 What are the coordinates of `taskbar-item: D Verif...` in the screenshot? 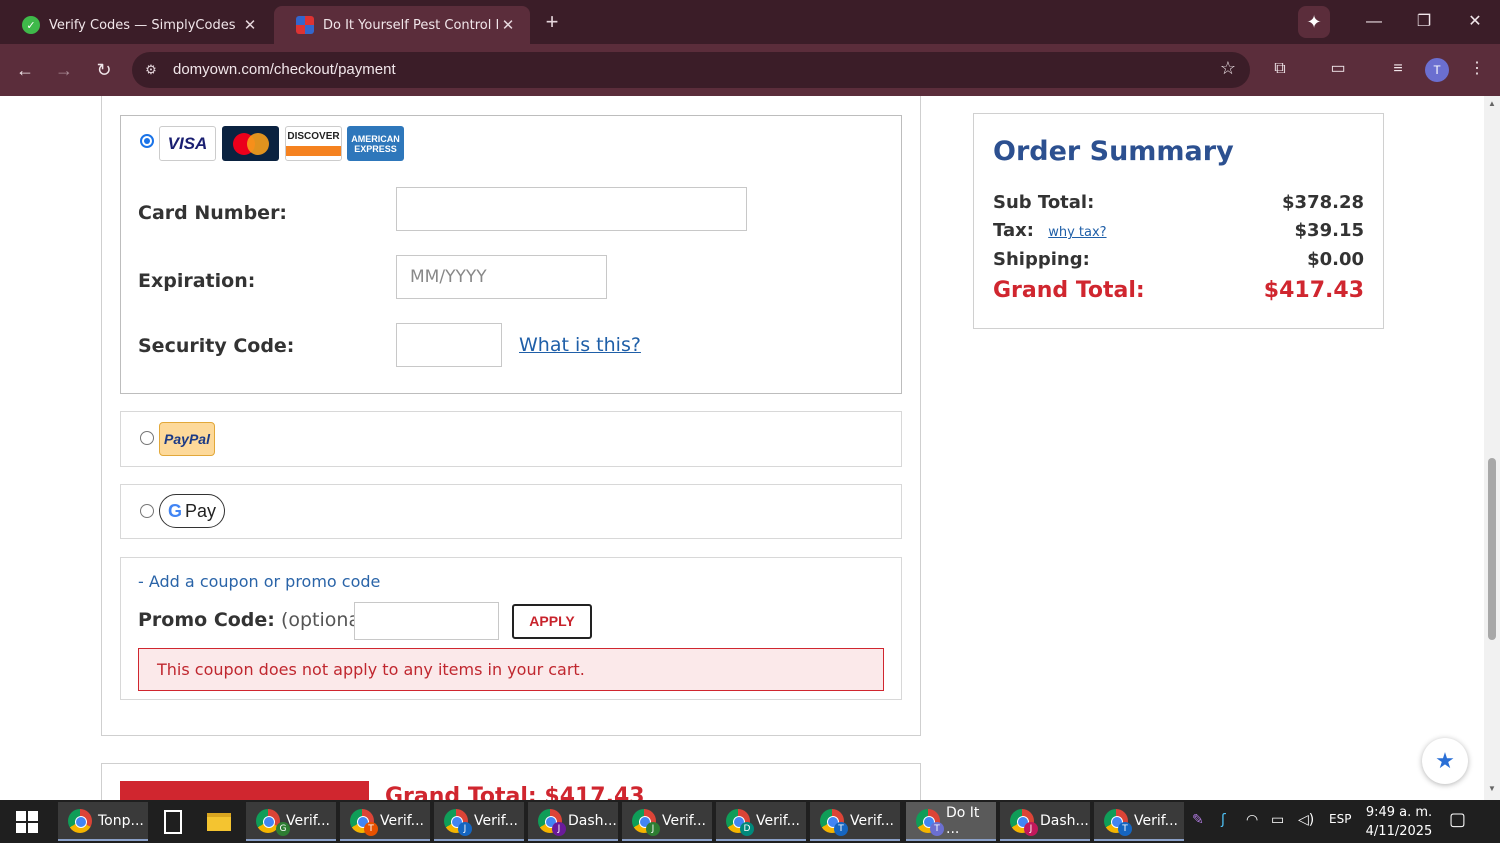 It's located at (761, 821).